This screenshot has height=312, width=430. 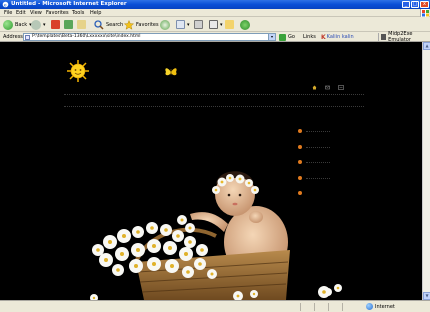 I want to click on scroll-down-icon: ▼, so click(x=426, y=296).